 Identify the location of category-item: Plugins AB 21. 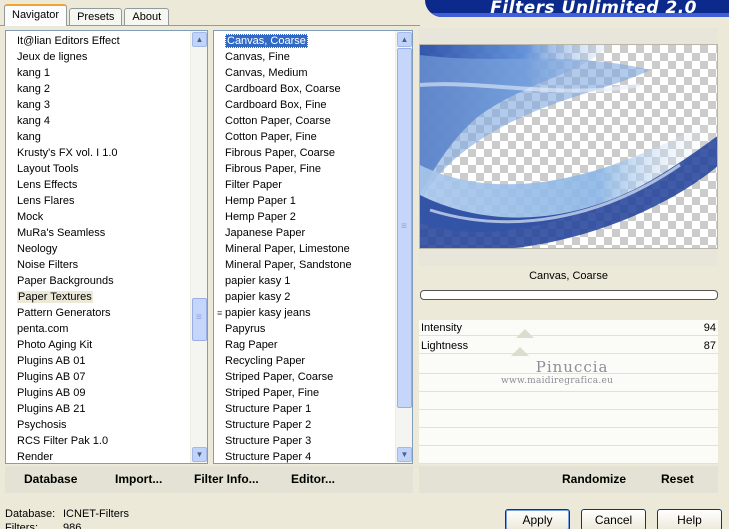
(98, 409).